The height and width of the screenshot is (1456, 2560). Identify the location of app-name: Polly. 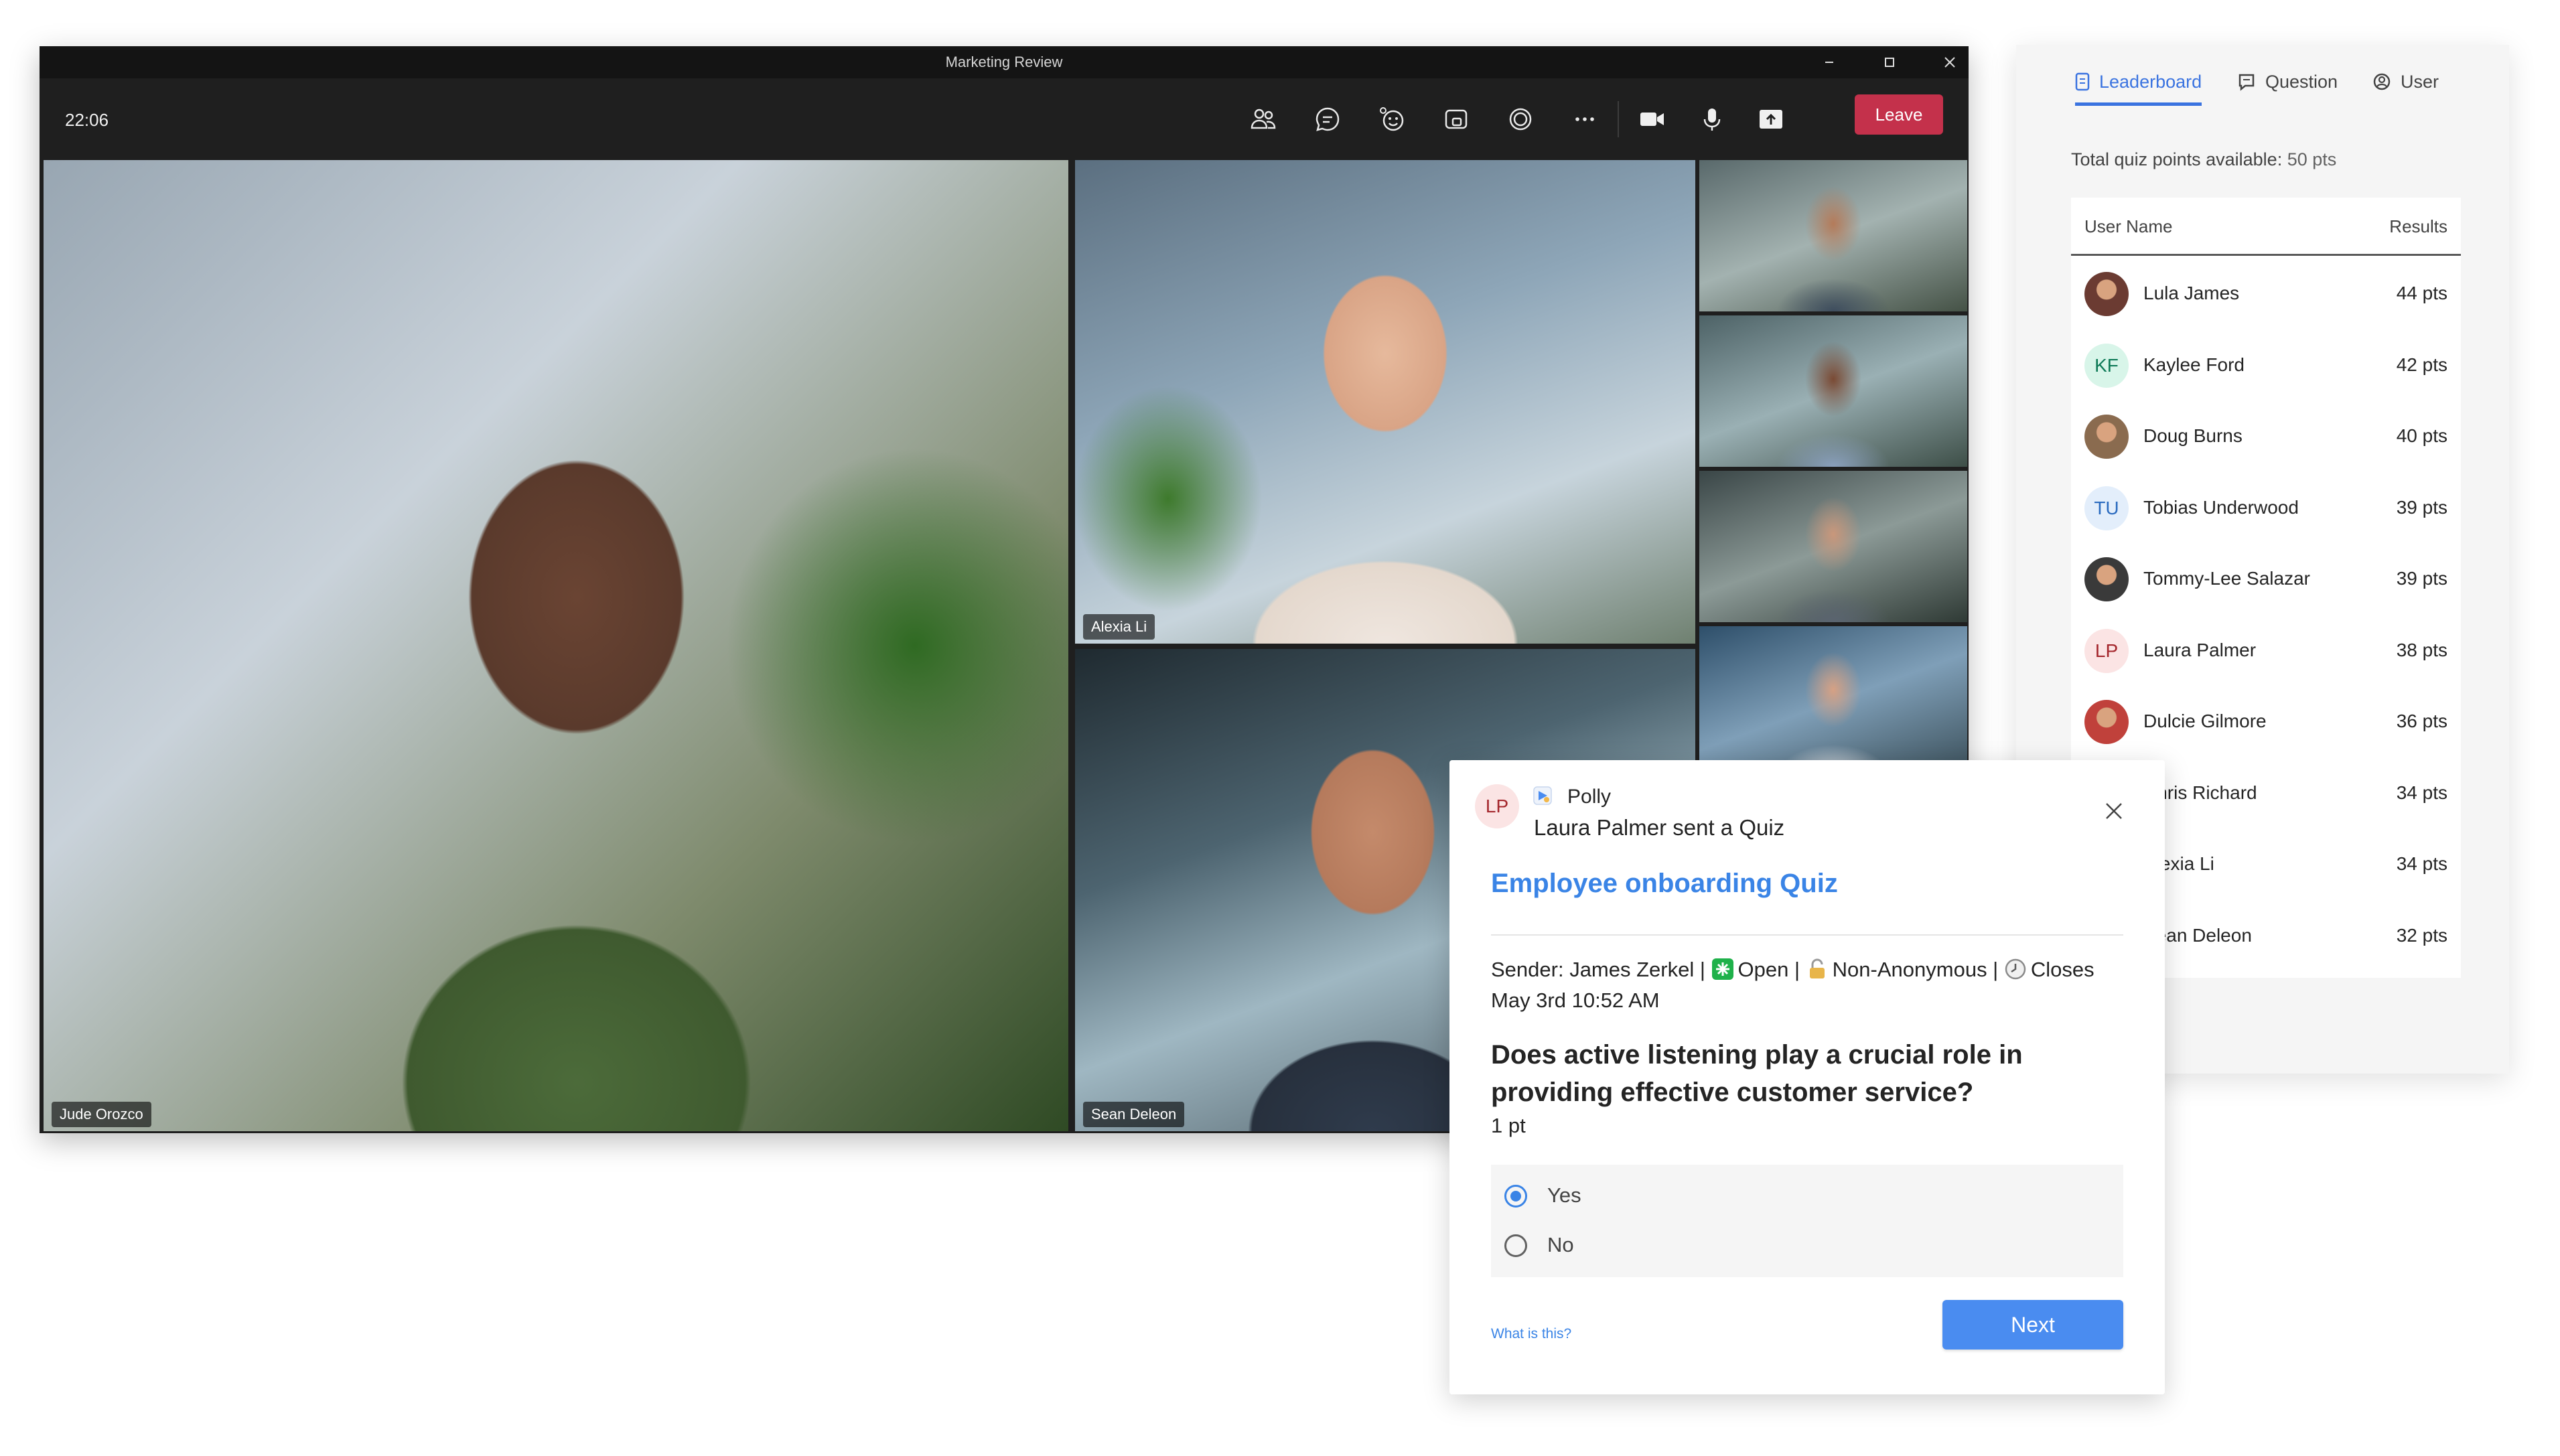
(1589, 797).